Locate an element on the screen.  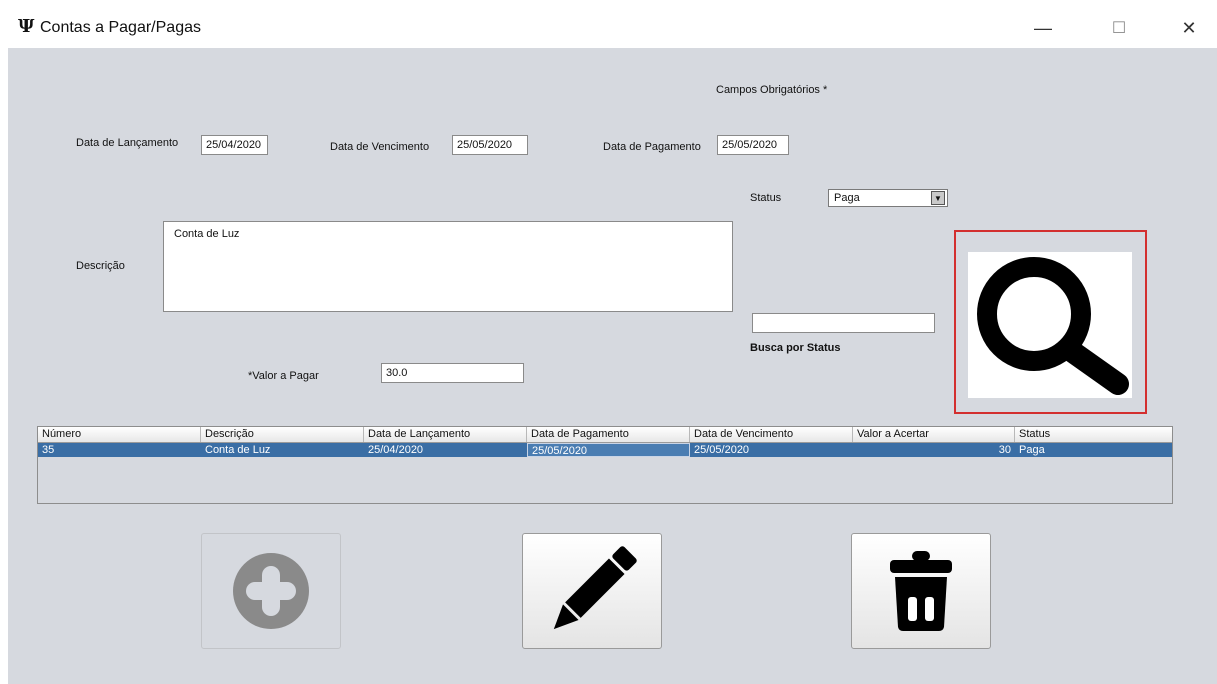
minimize-button: — is located at coordinates (1043, 28).